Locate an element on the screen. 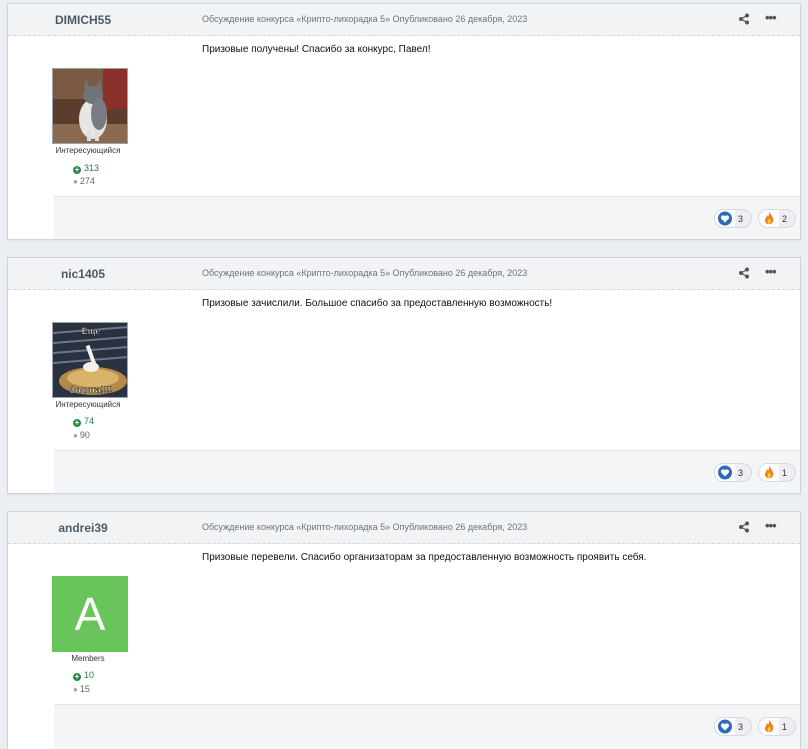 The height and width of the screenshot is (749, 808). member-rank: Members is located at coordinates (88, 658).